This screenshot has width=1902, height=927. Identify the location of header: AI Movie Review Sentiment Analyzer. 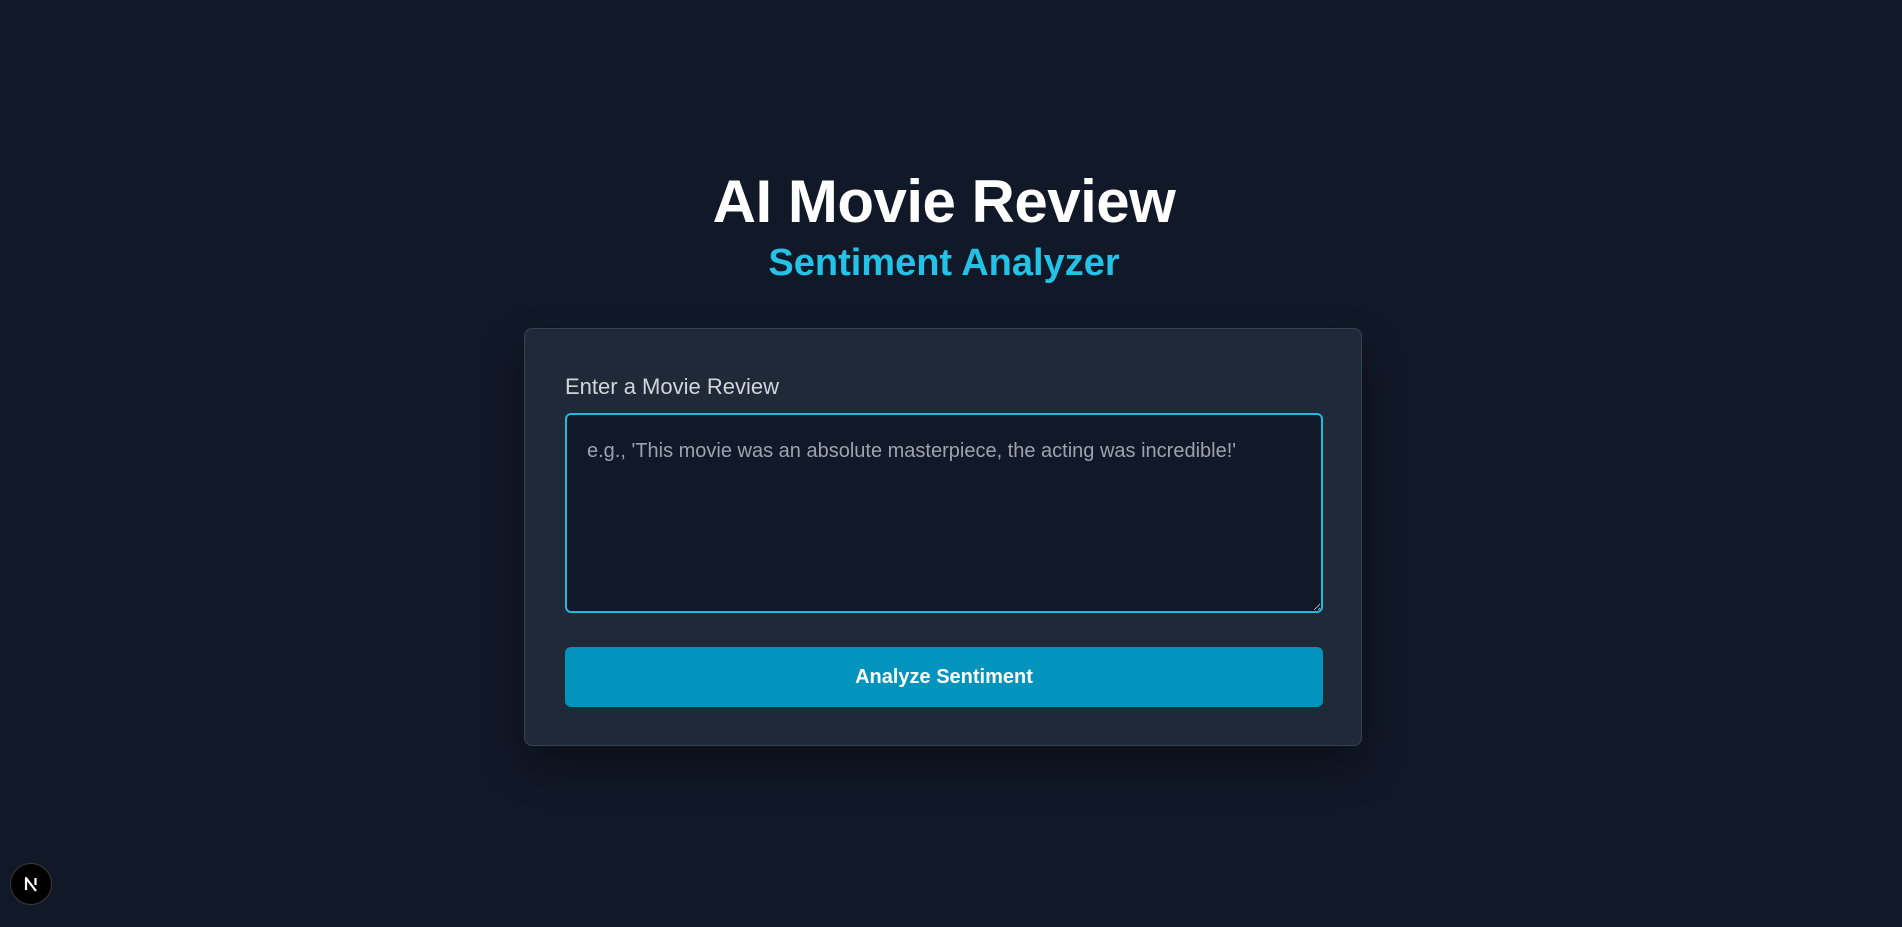
(944, 225).